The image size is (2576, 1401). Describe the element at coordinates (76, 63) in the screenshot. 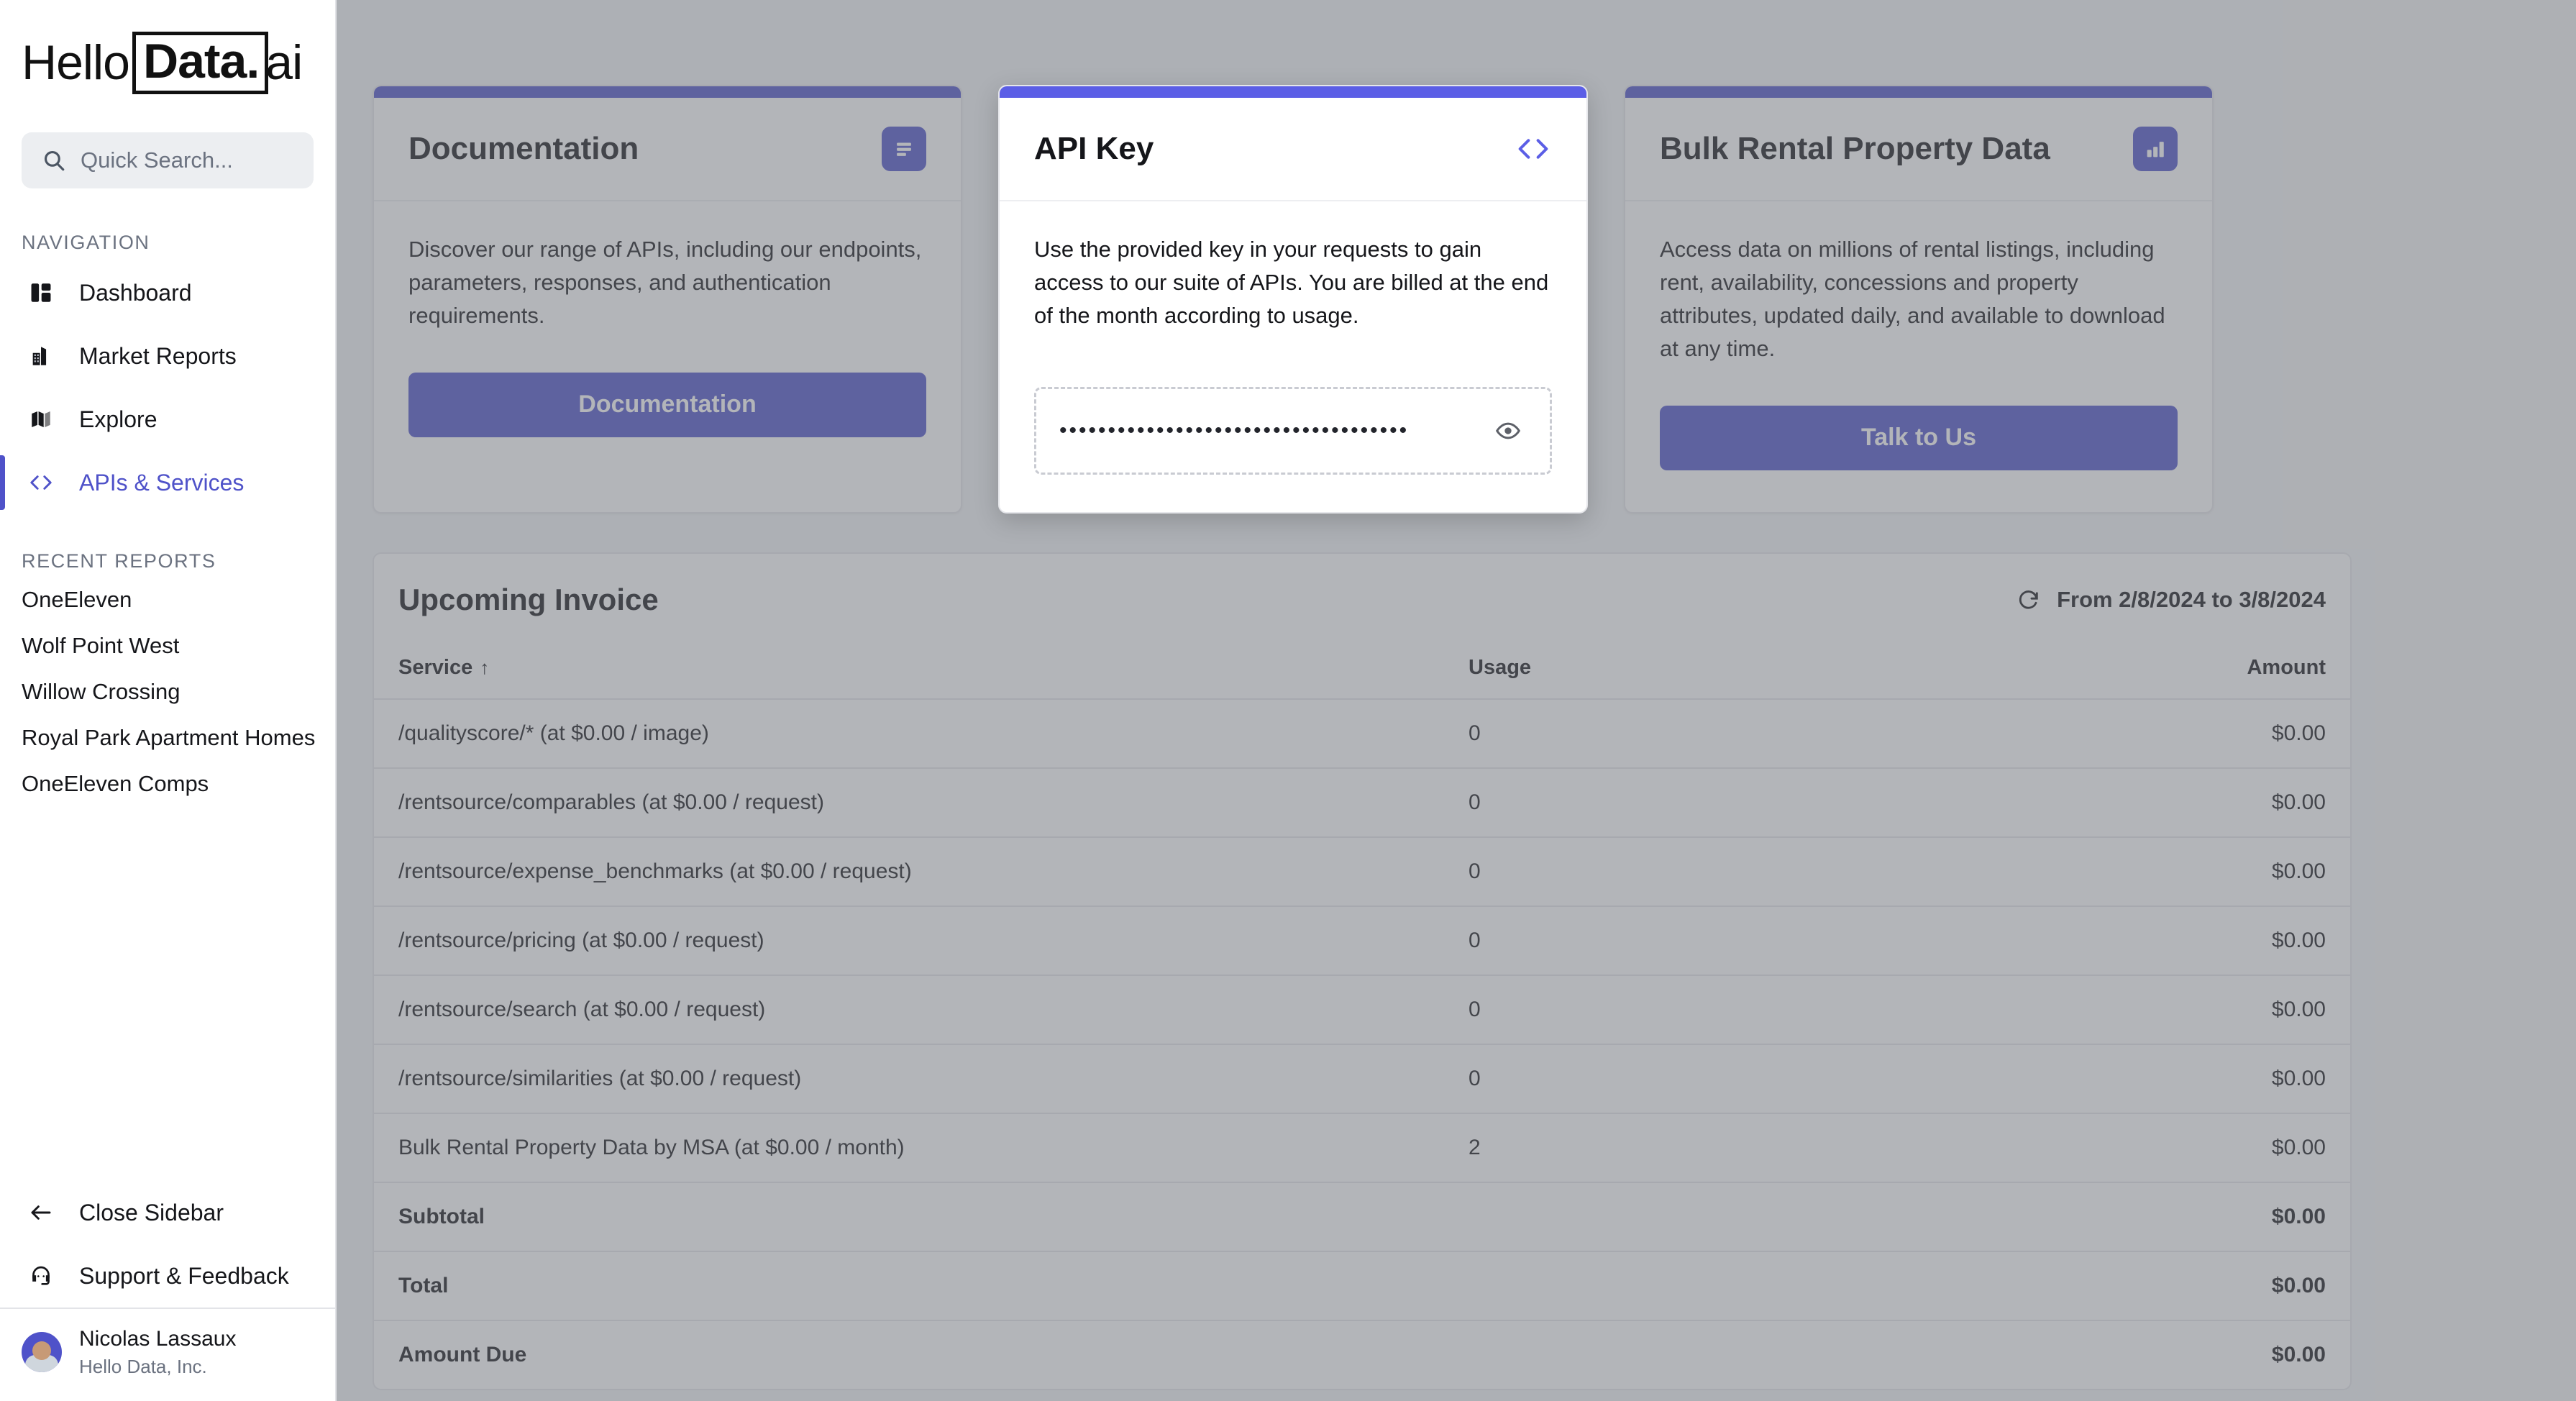

I see `logo-hello: Hello` at that location.